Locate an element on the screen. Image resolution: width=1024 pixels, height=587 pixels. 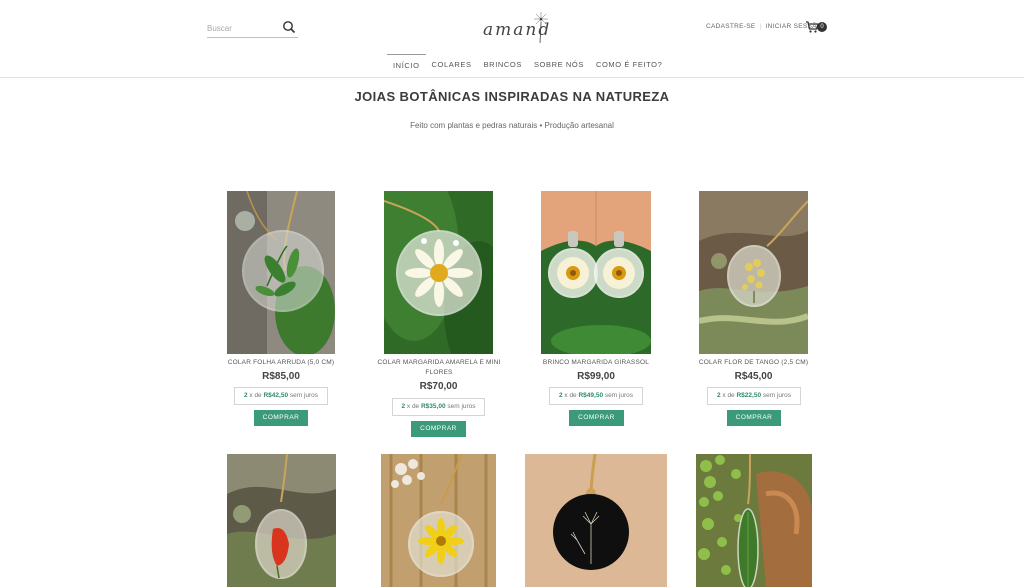
installment-info: 2 x de R$35,00 sem juros is located at coordinates (438, 407).